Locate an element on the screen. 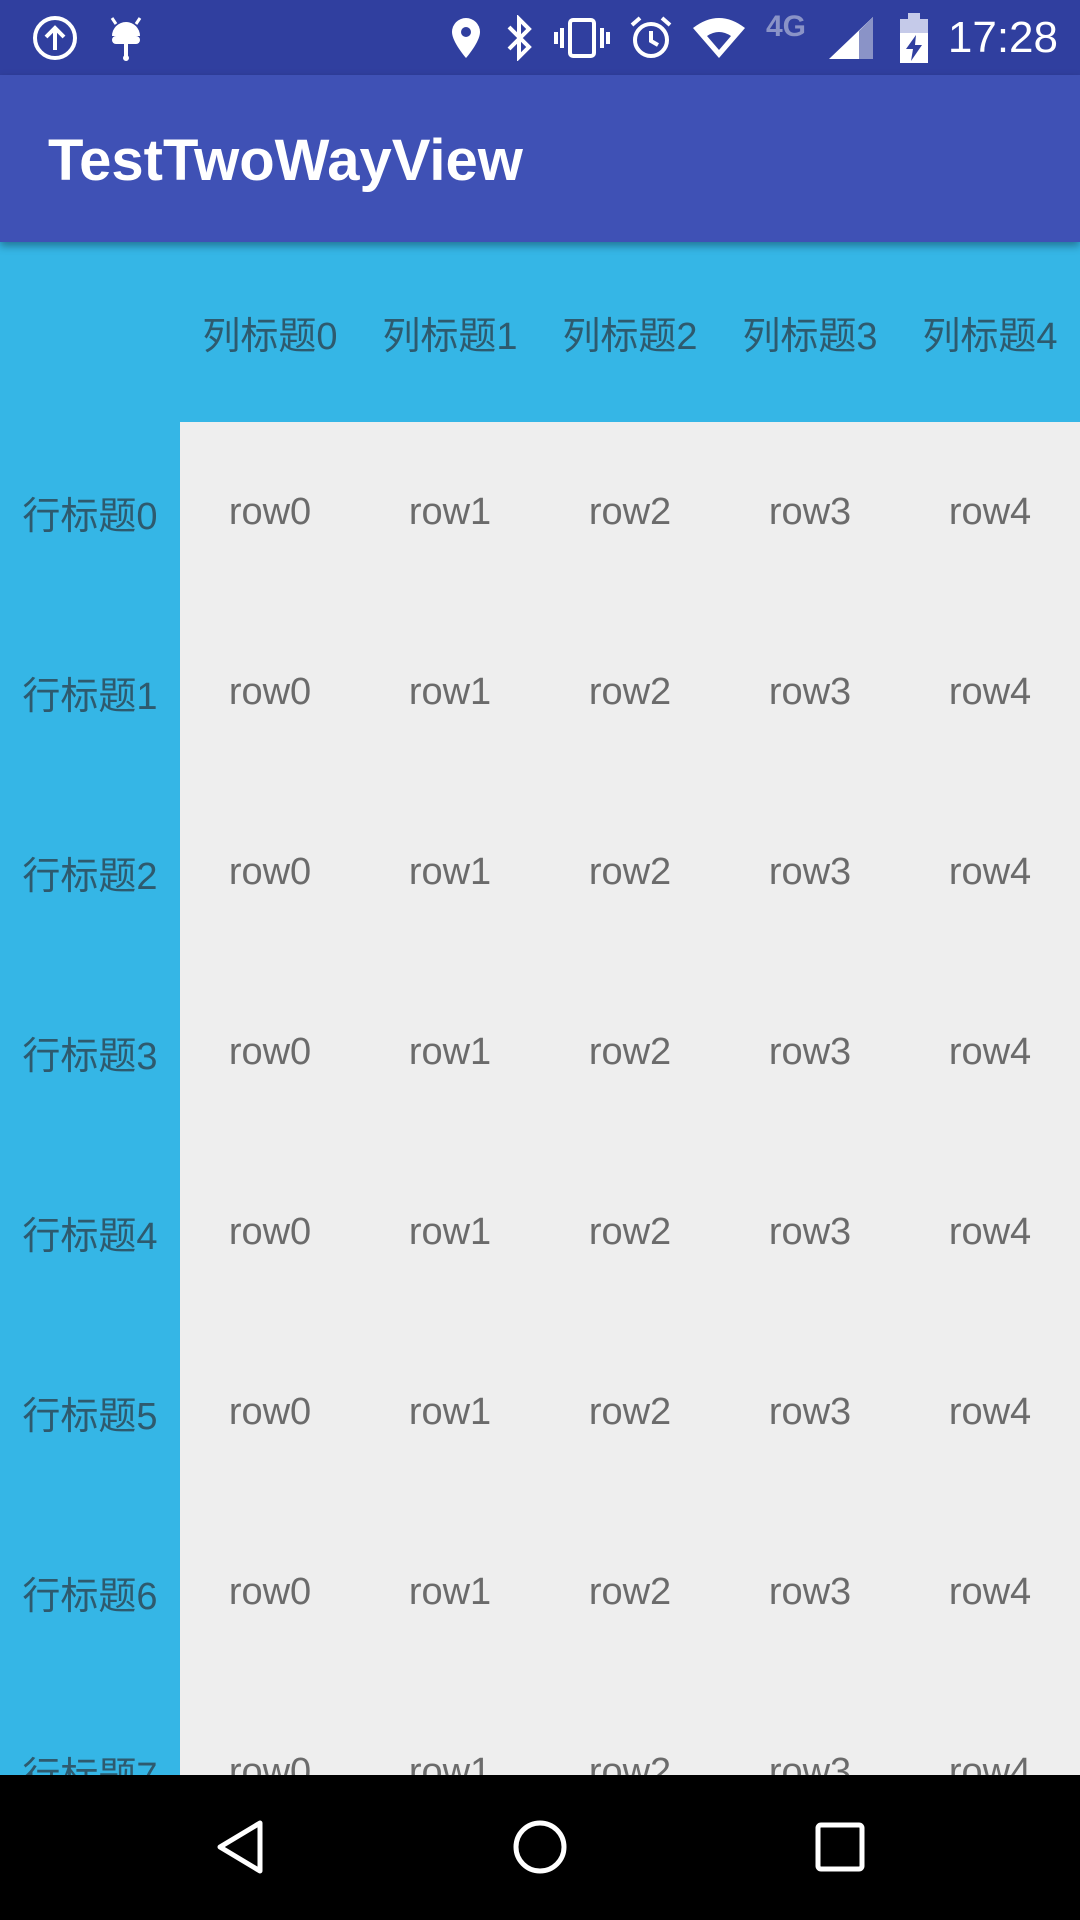 The width and height of the screenshot is (1080, 1920). column-header: 列标题1 is located at coordinates (450, 336).